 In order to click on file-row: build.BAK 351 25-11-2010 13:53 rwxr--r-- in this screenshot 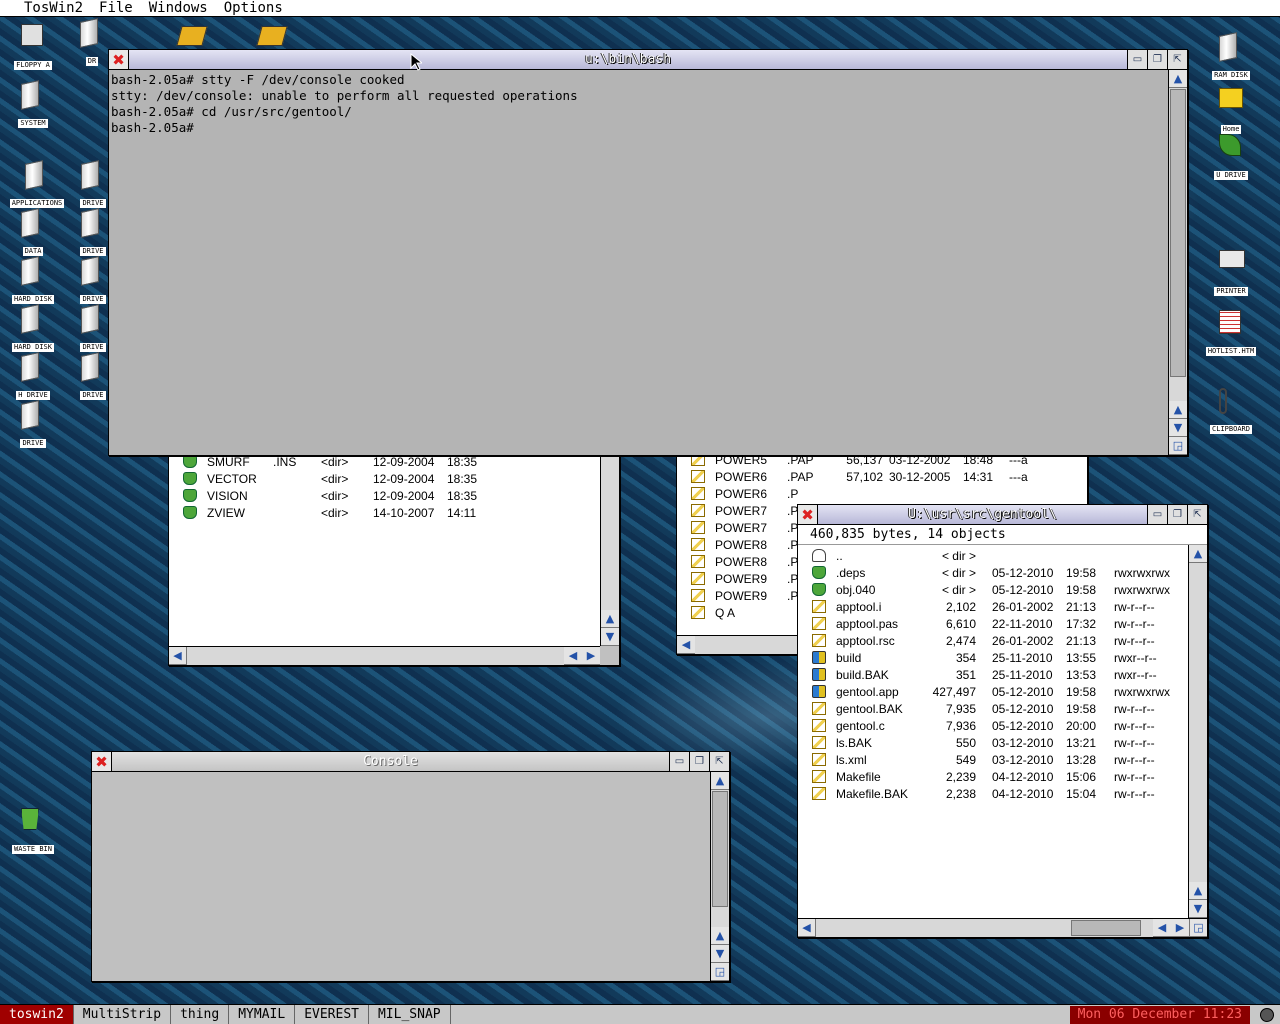, I will do `click(993, 674)`.